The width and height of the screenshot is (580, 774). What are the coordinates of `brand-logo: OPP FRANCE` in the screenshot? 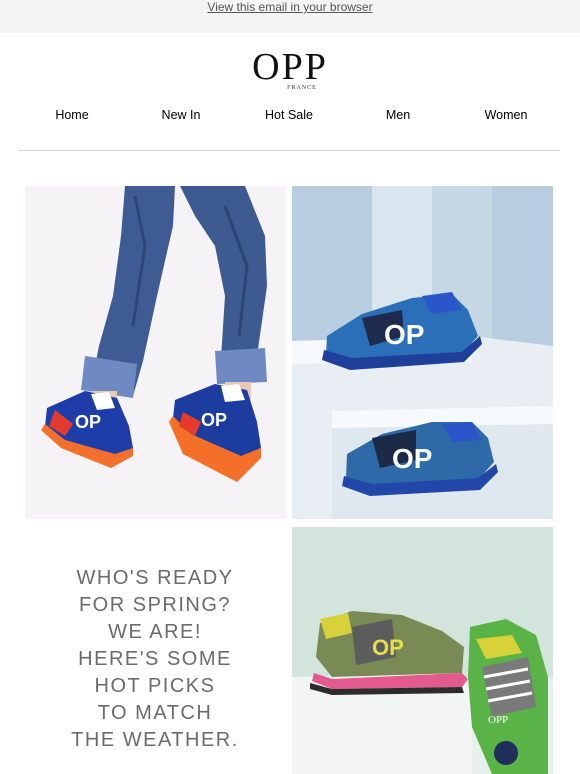 It's located at (290, 68).